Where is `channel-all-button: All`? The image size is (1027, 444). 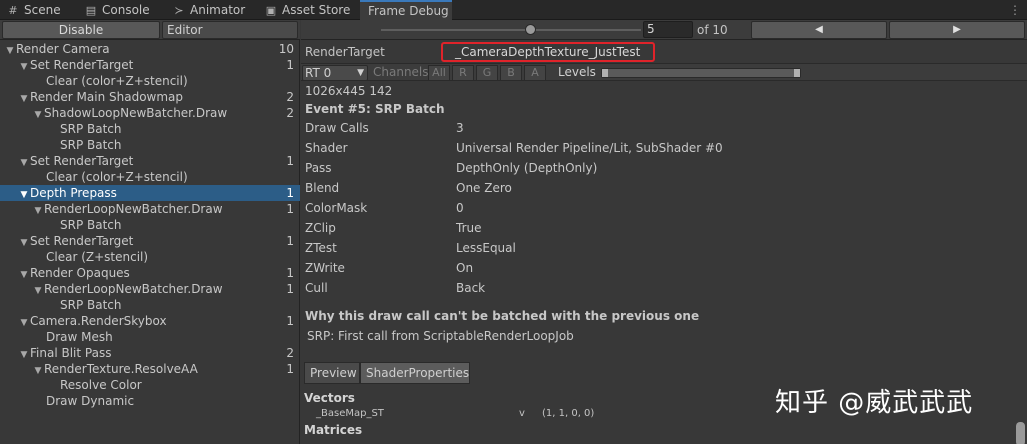 channel-all-button: All is located at coordinates (439, 73).